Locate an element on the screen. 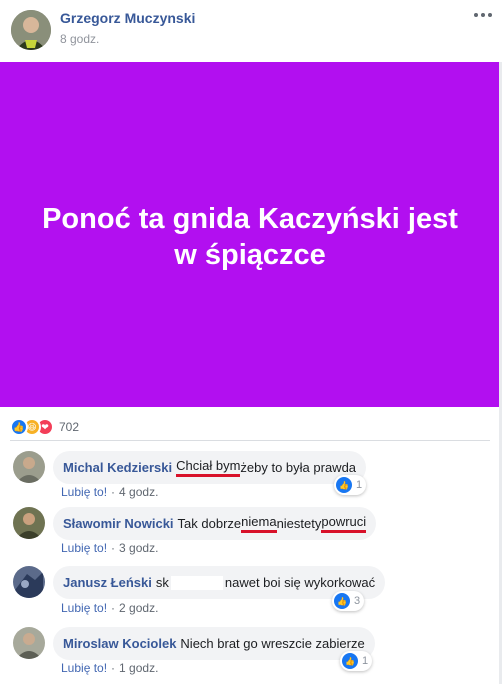 The height and width of the screenshot is (684, 502). post-reactions: 👍 😆 ❤ 702 is located at coordinates (44, 427).